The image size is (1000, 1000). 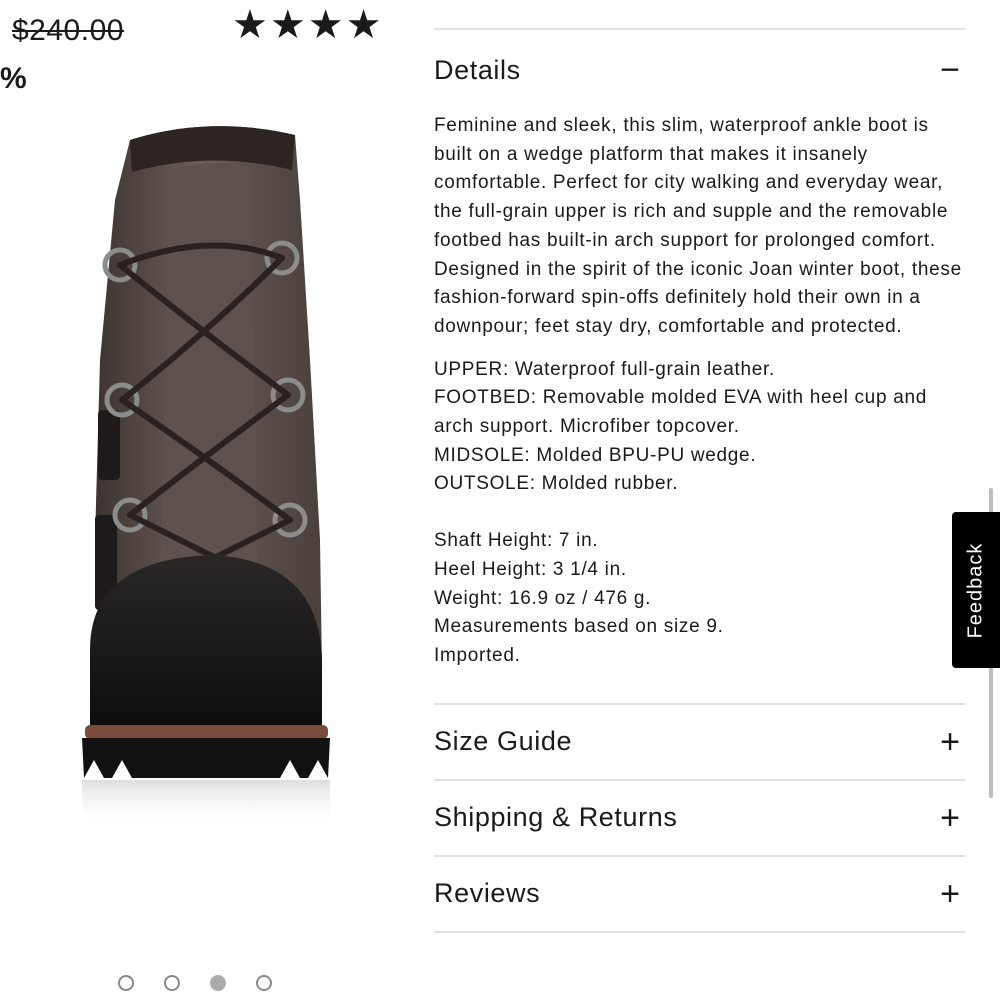 What do you see at coordinates (604, 369) in the screenshot?
I see `spec-upper: UPPER: Waterproof full-grain leather.` at bounding box center [604, 369].